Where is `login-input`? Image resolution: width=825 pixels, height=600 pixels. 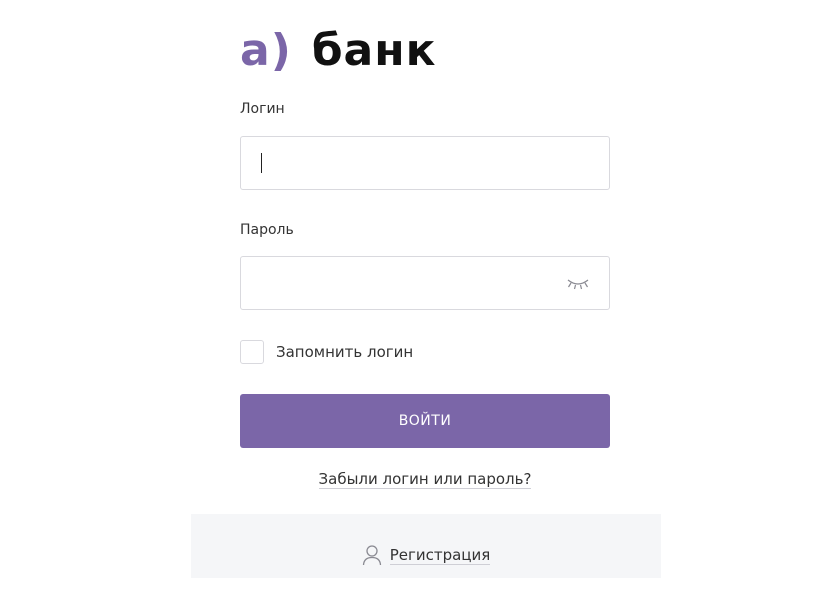 login-input is located at coordinates (425, 163).